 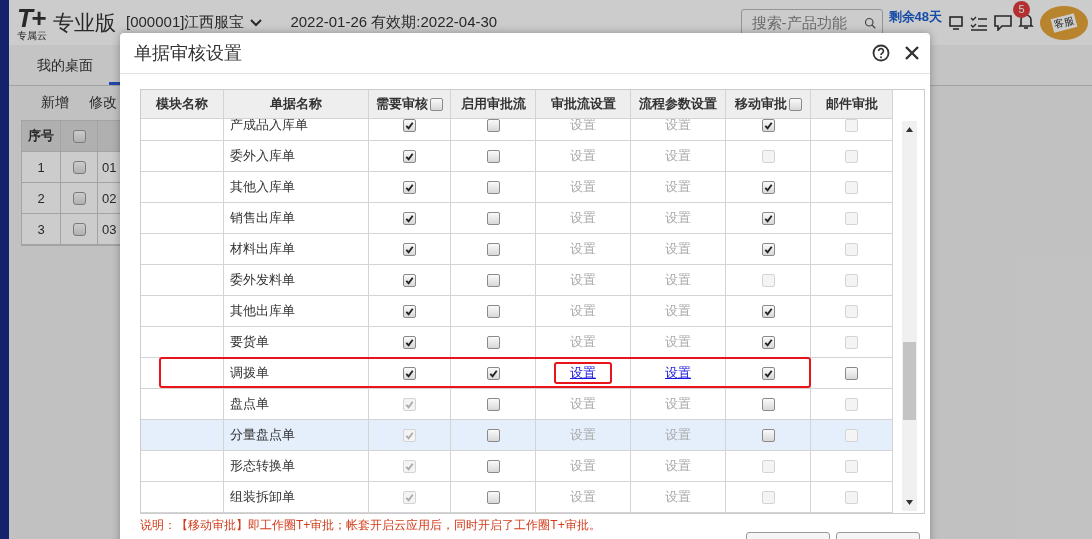 I want to click on column-header: 审批流设置, so click(x=583, y=104).